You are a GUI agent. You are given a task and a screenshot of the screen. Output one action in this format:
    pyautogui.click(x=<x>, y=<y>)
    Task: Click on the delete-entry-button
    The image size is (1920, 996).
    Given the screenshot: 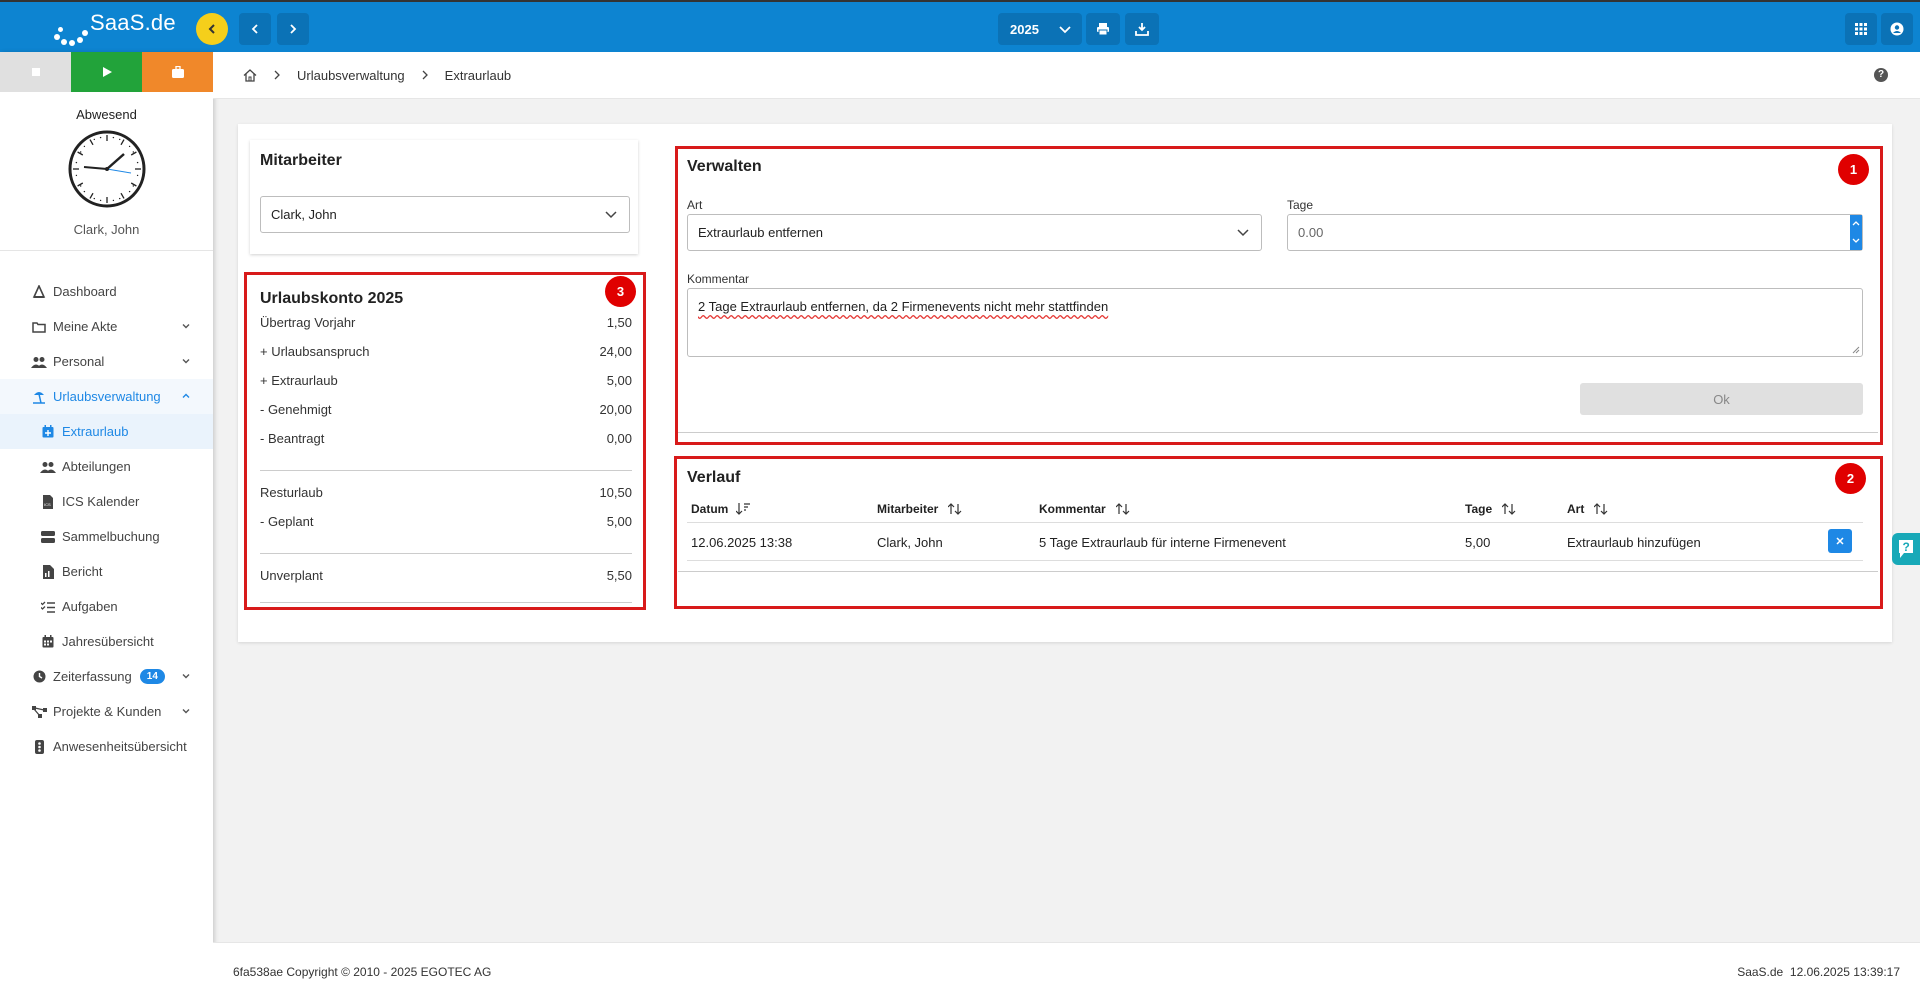 What is the action you would take?
    pyautogui.click(x=1840, y=541)
    